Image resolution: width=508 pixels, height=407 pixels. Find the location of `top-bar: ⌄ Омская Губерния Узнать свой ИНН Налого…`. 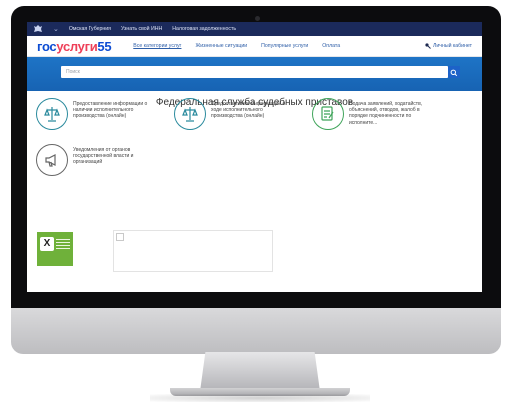

top-bar: ⌄ Омская Губерния Узнать свой ИНН Налого… is located at coordinates (254, 29).